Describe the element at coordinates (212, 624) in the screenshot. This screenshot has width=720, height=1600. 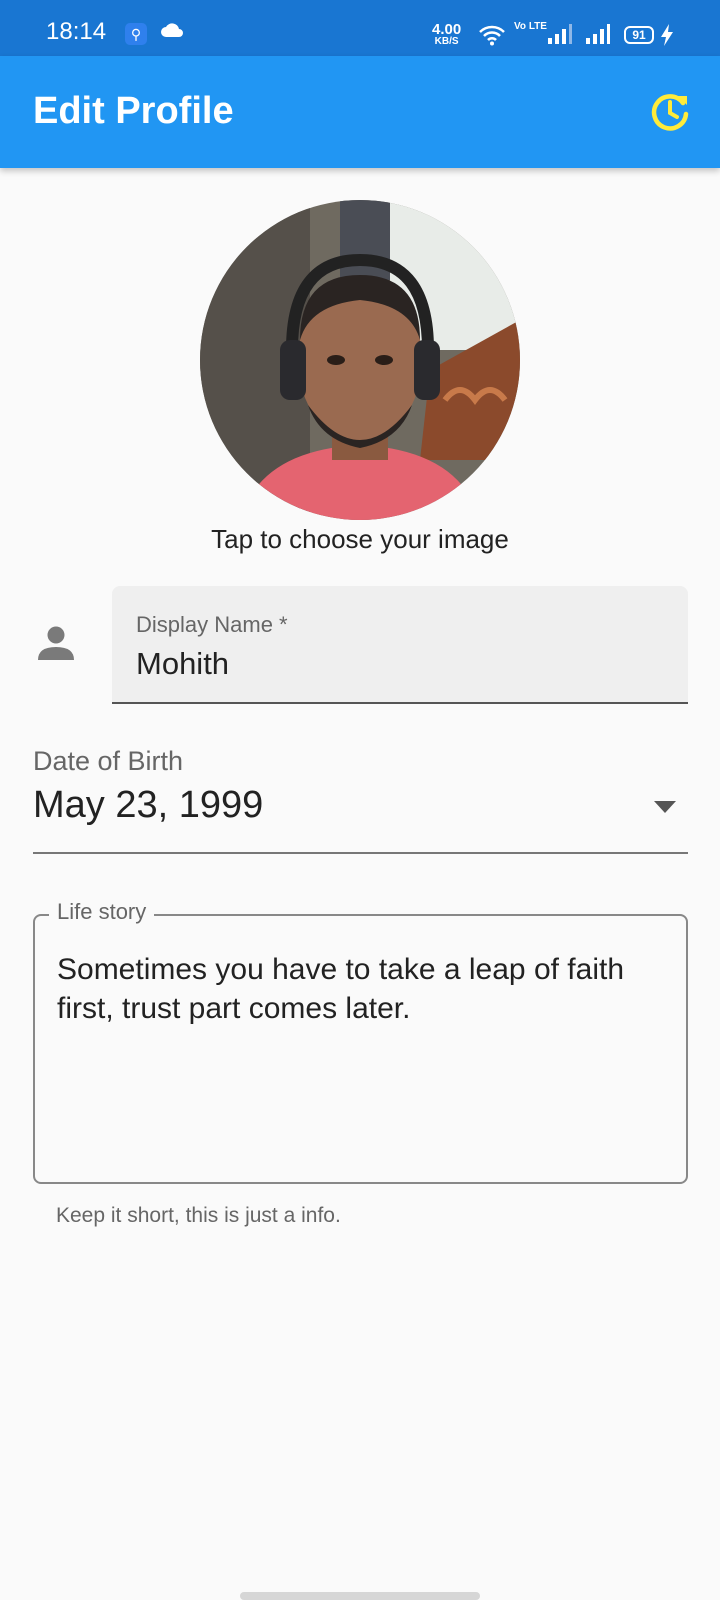
I see `display-name-label: Display Name *` at that location.